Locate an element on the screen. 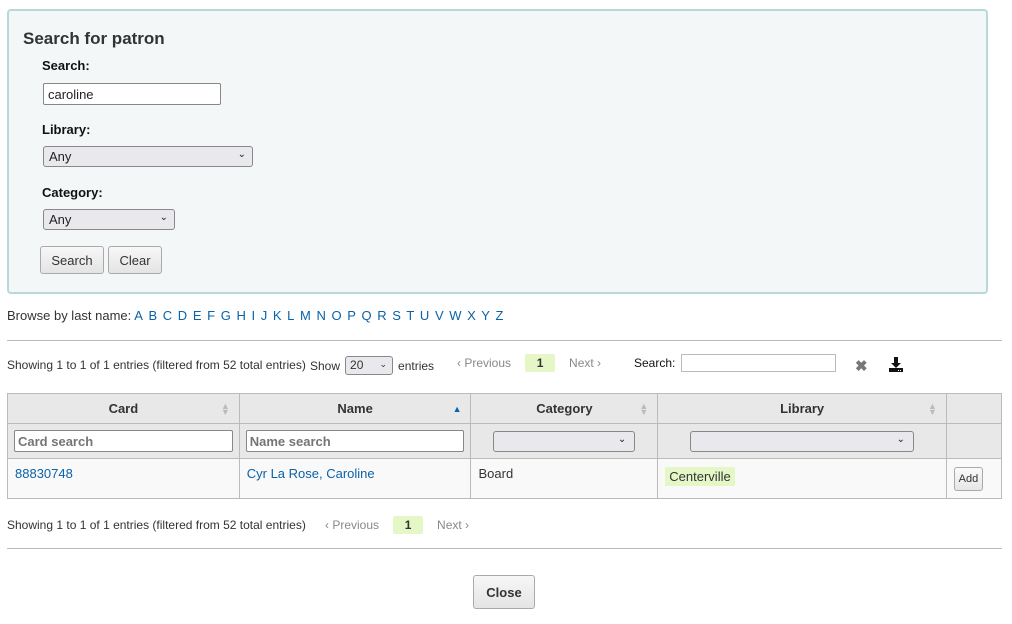 This screenshot has width=1012, height=624. search-input is located at coordinates (132, 94).